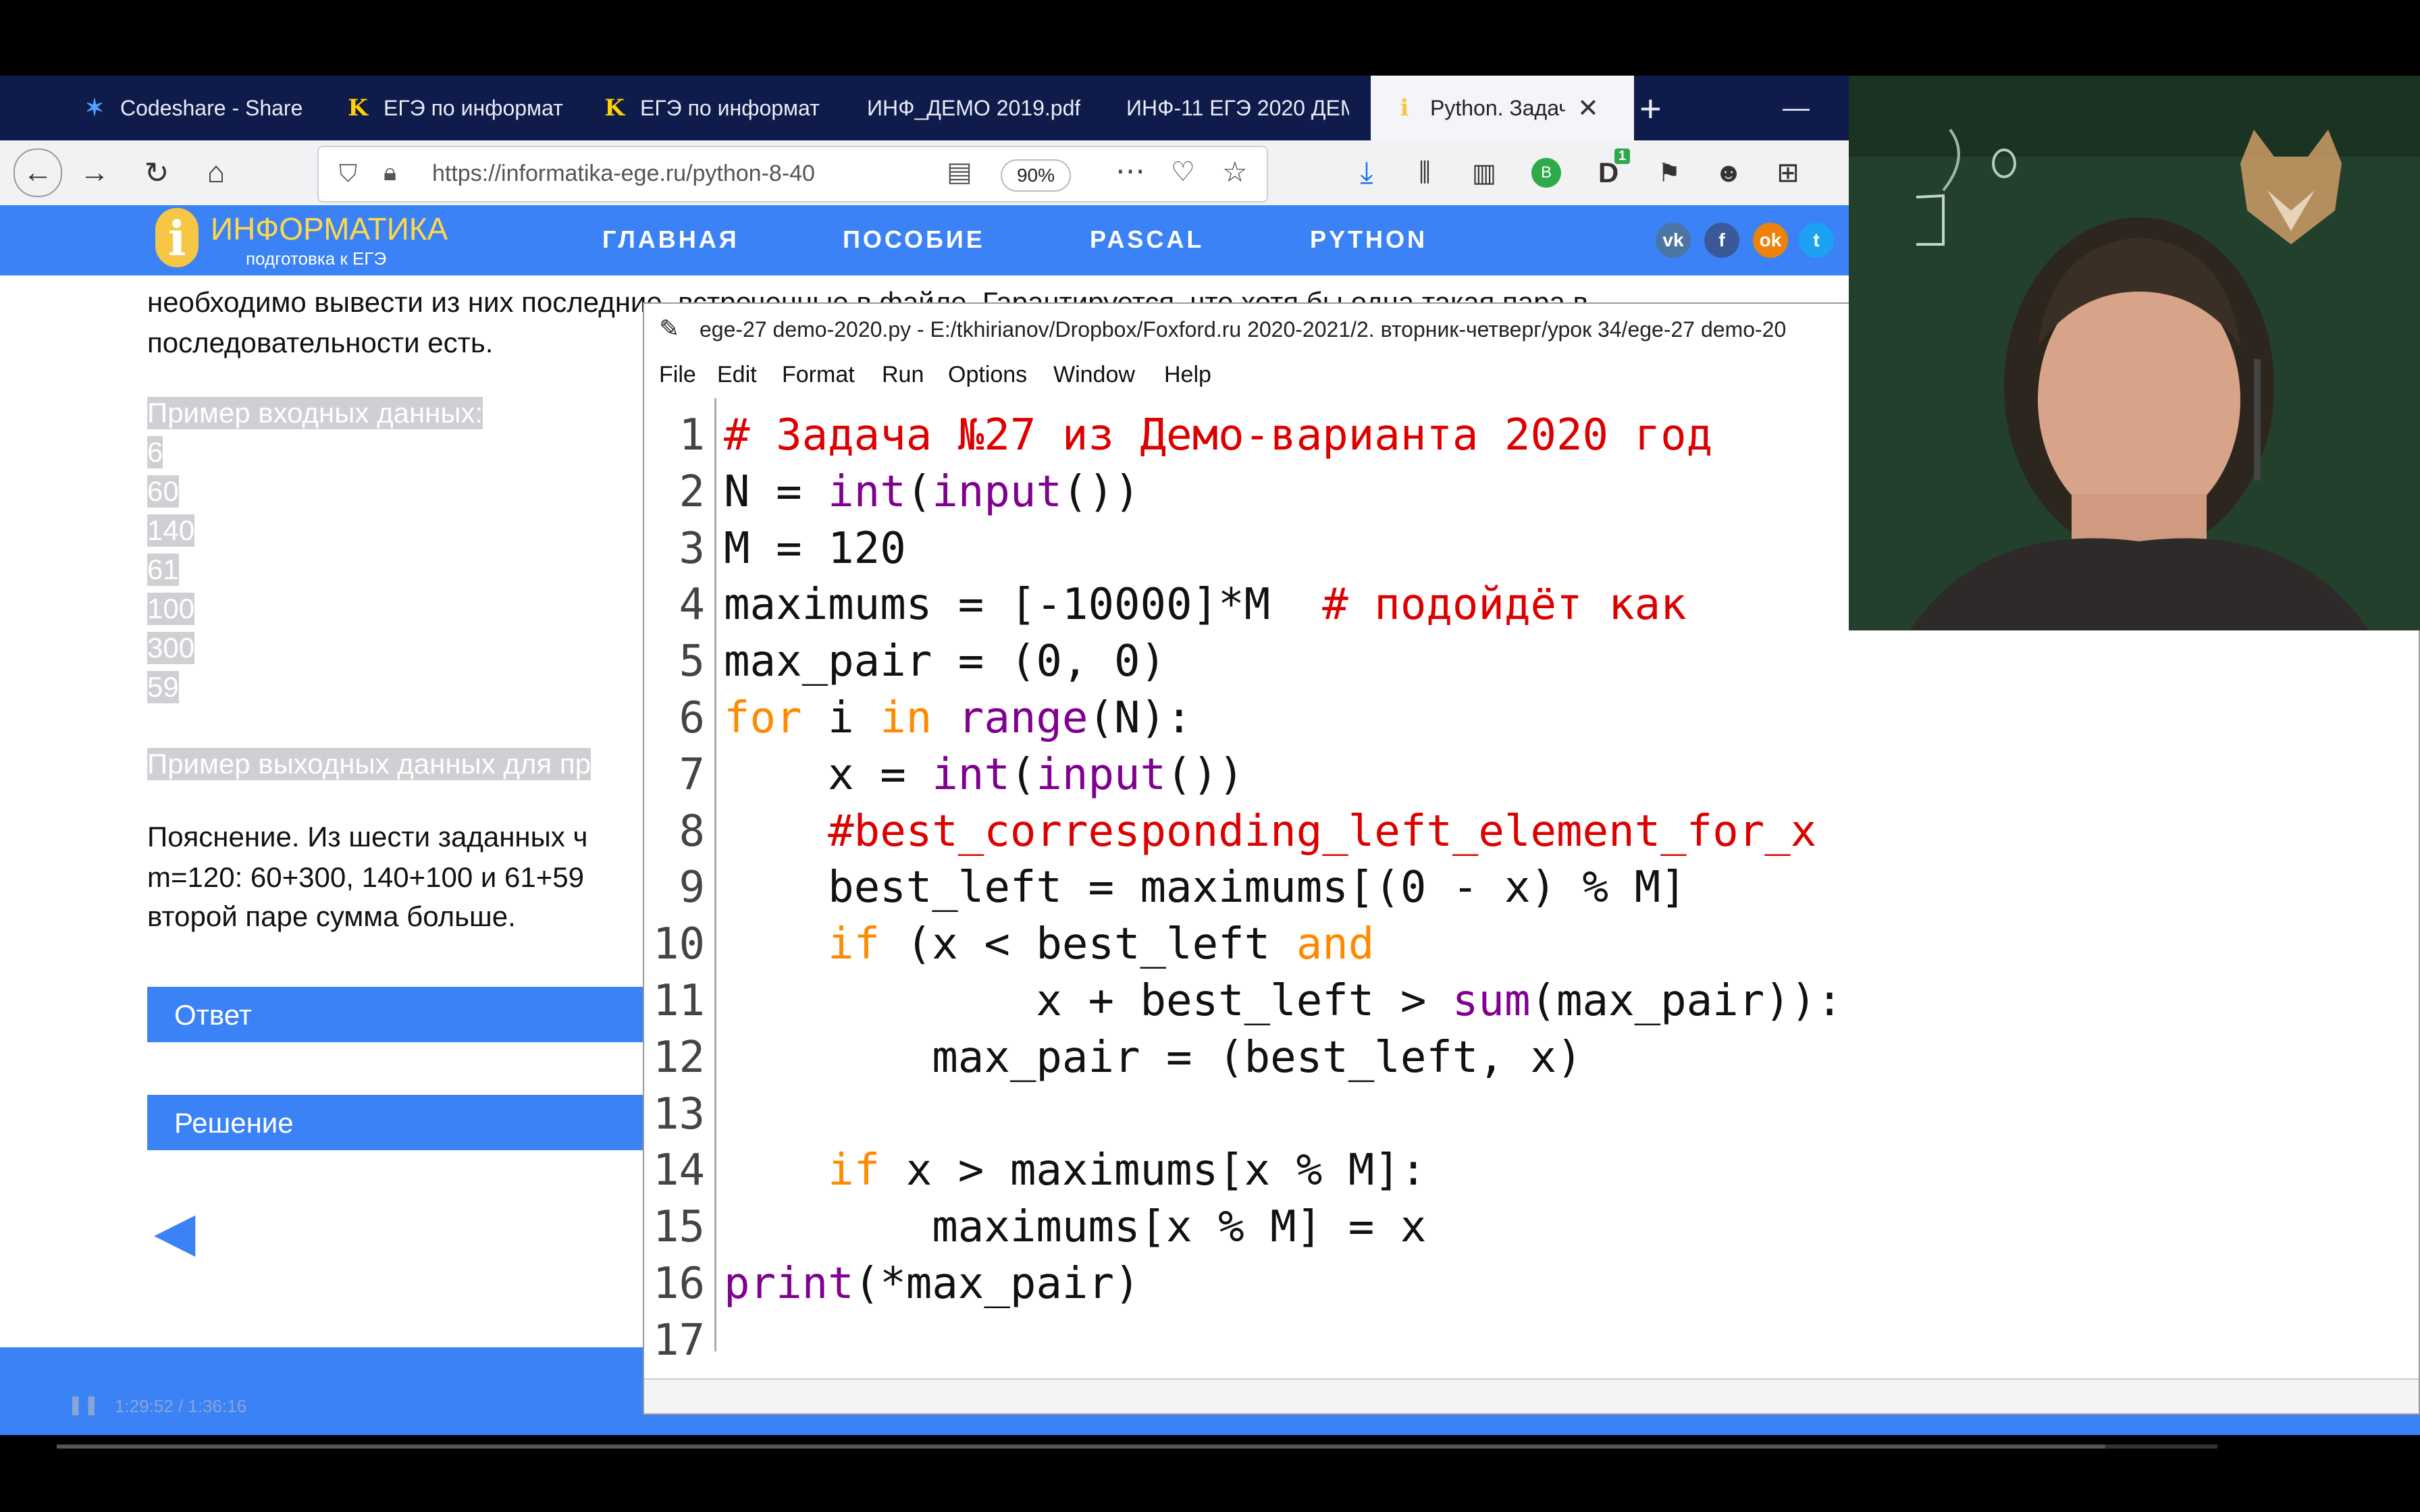 Image resolution: width=2420 pixels, height=1512 pixels. I want to click on code-token: print, so click(789, 1284).